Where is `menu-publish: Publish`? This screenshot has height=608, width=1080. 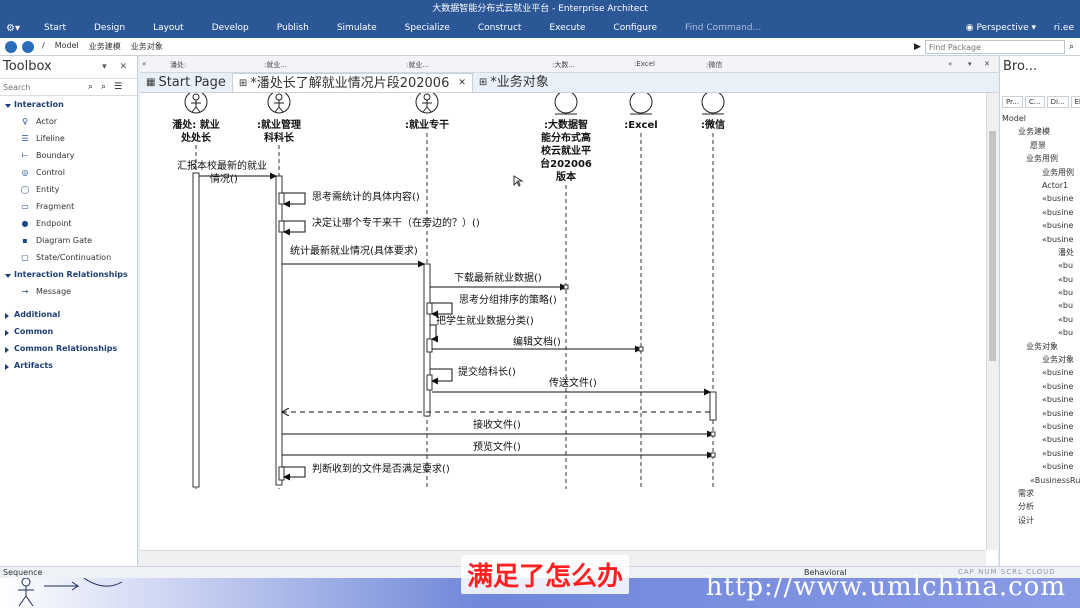
menu-publish: Publish is located at coordinates (293, 28).